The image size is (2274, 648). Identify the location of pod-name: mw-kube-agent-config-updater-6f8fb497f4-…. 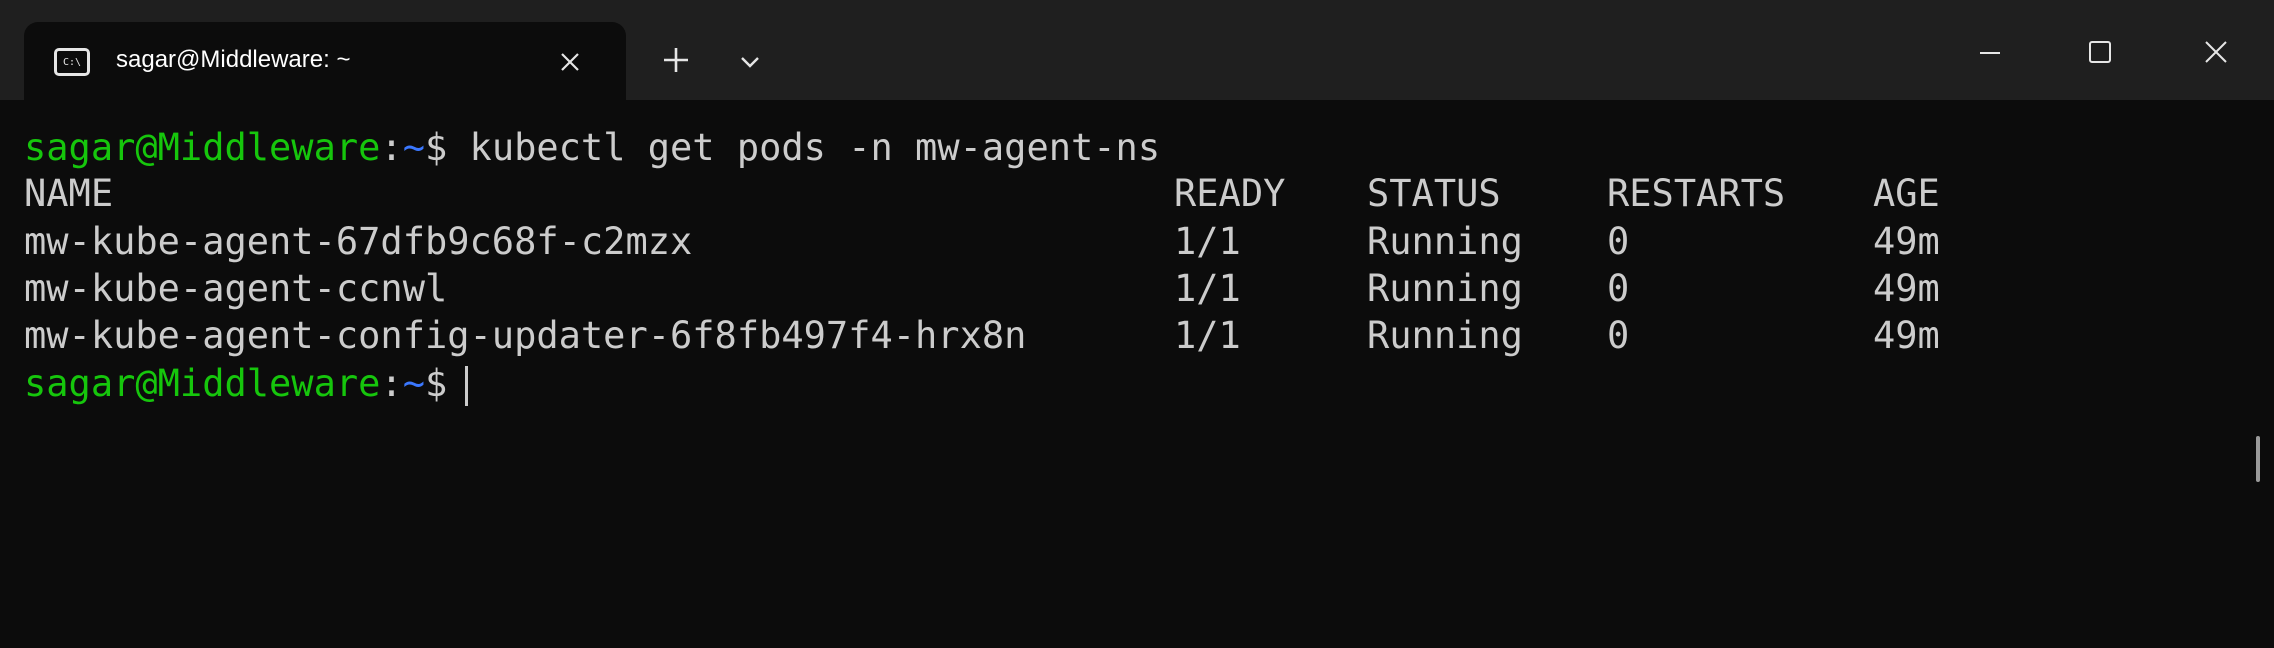
(525, 335).